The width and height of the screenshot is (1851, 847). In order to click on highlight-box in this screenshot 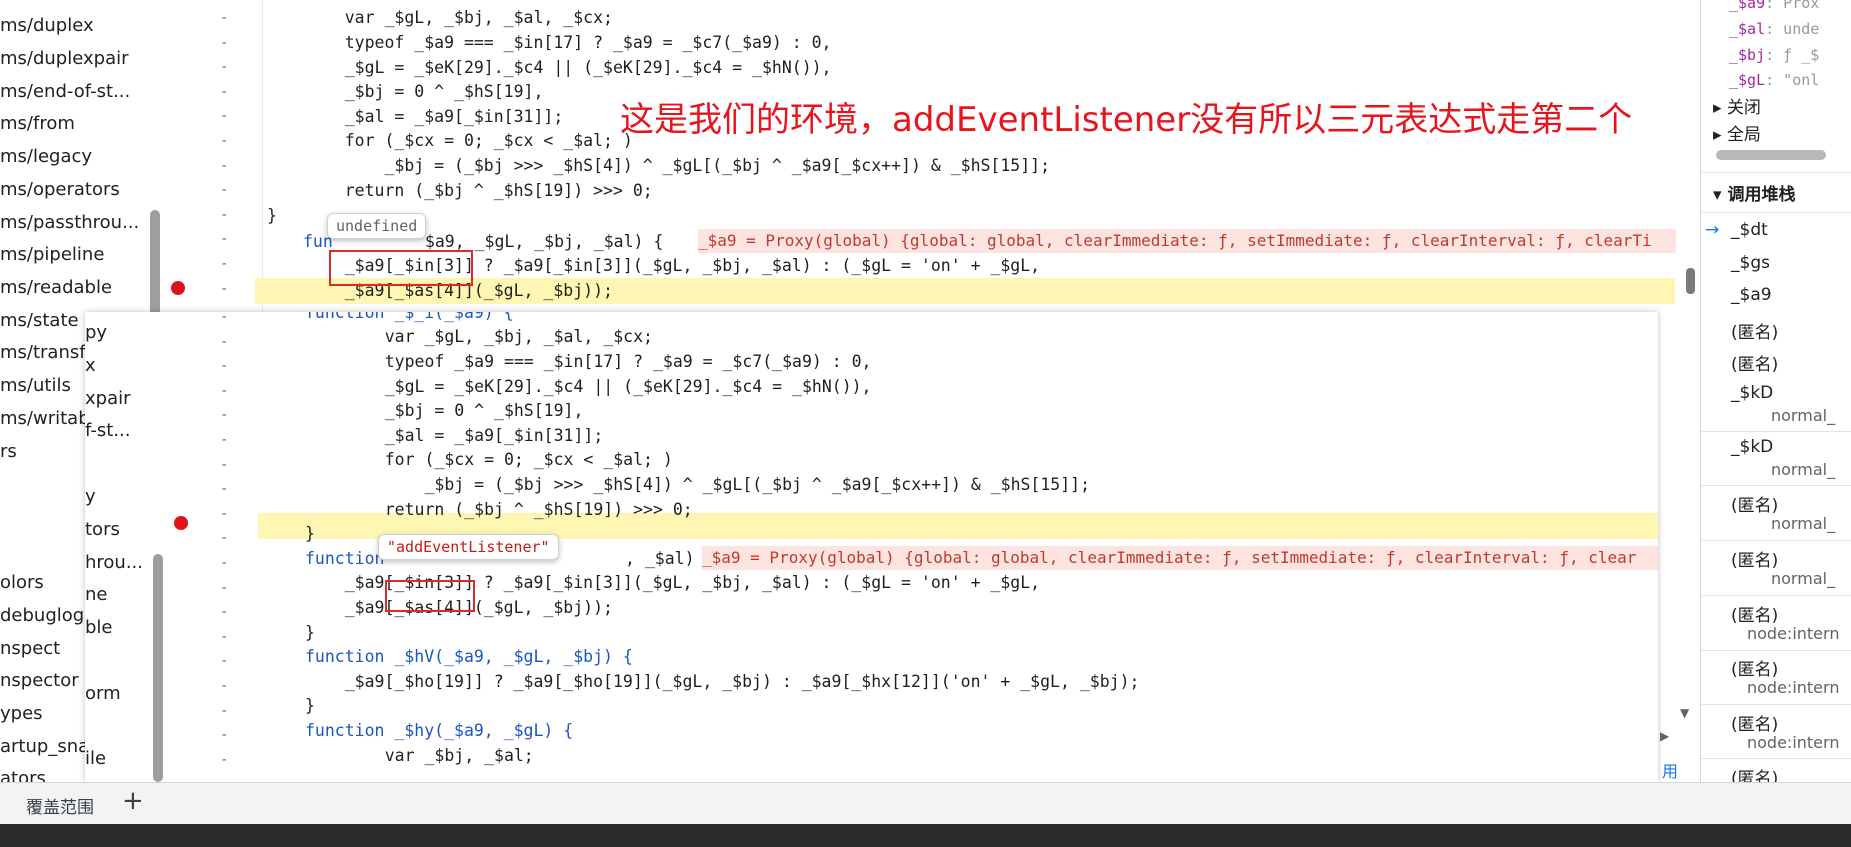, I will do `click(401, 268)`.